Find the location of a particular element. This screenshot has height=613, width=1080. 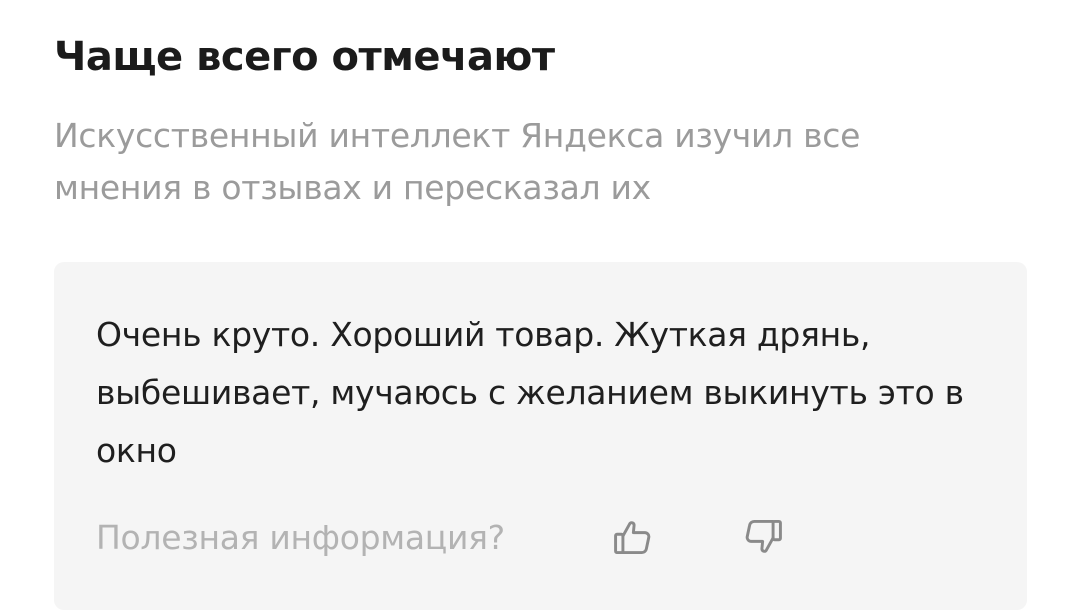

feedback-question: Полезная информация? is located at coordinates (300, 537).